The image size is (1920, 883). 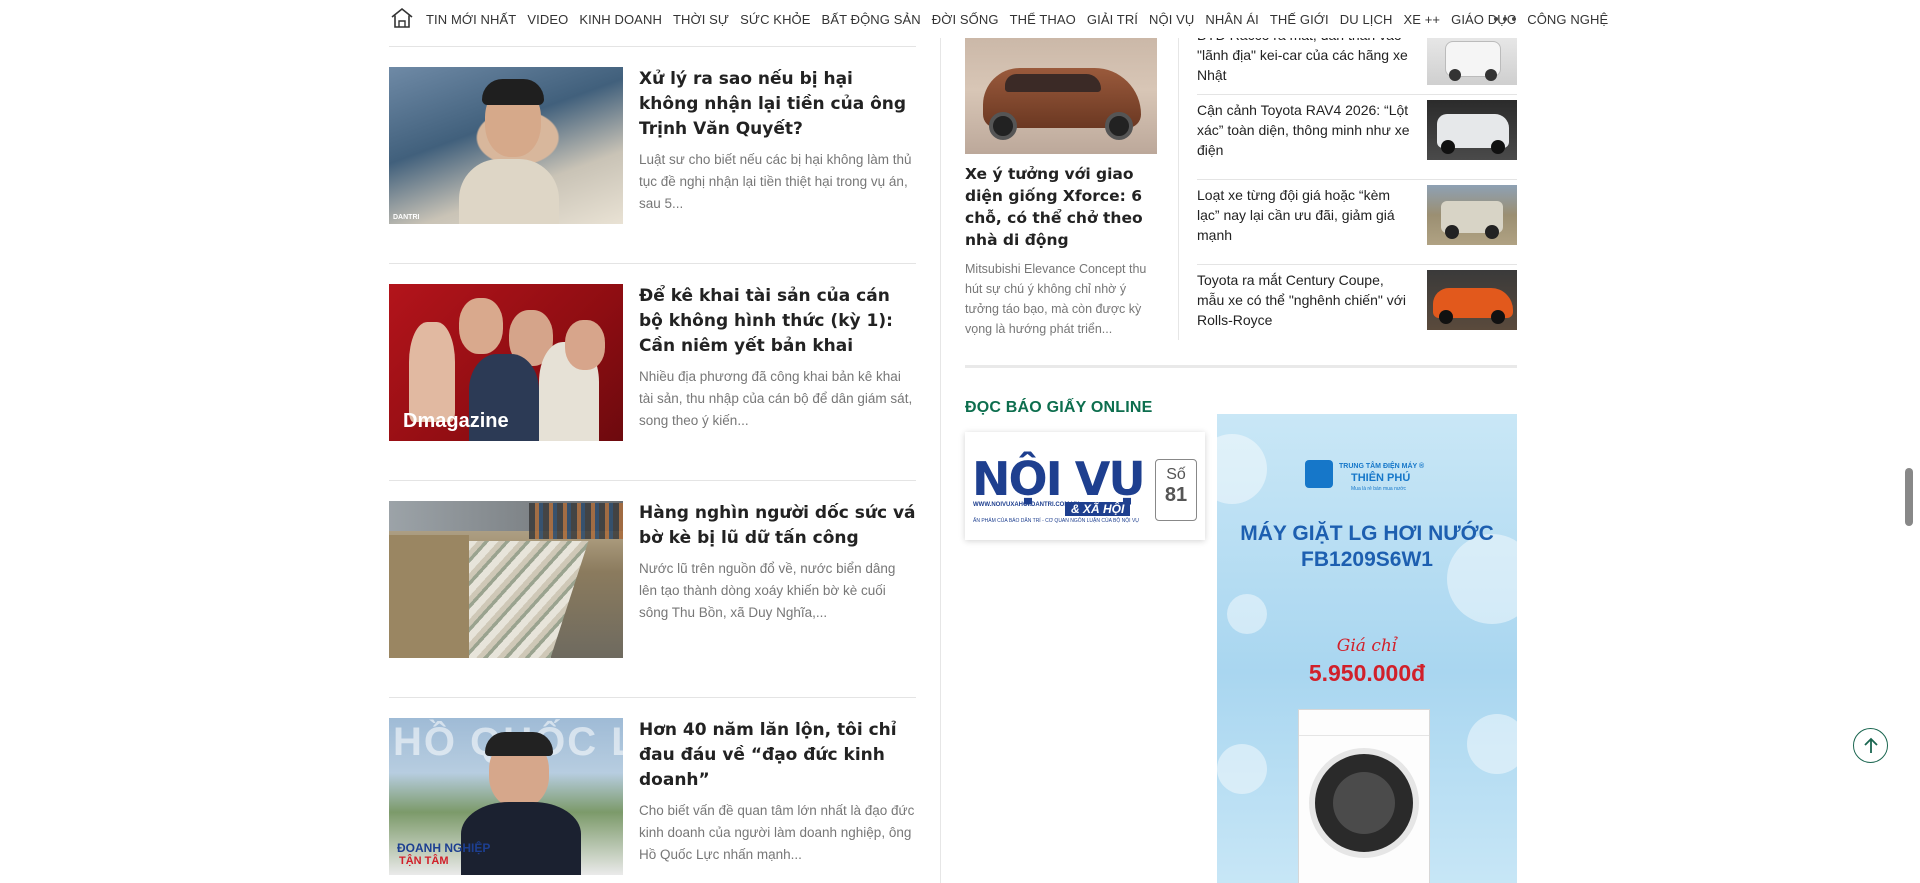 What do you see at coordinates (1367, 533) in the screenshot?
I see `ad-headline: MÁY GIẶT LG HƠI NƯỚC` at bounding box center [1367, 533].